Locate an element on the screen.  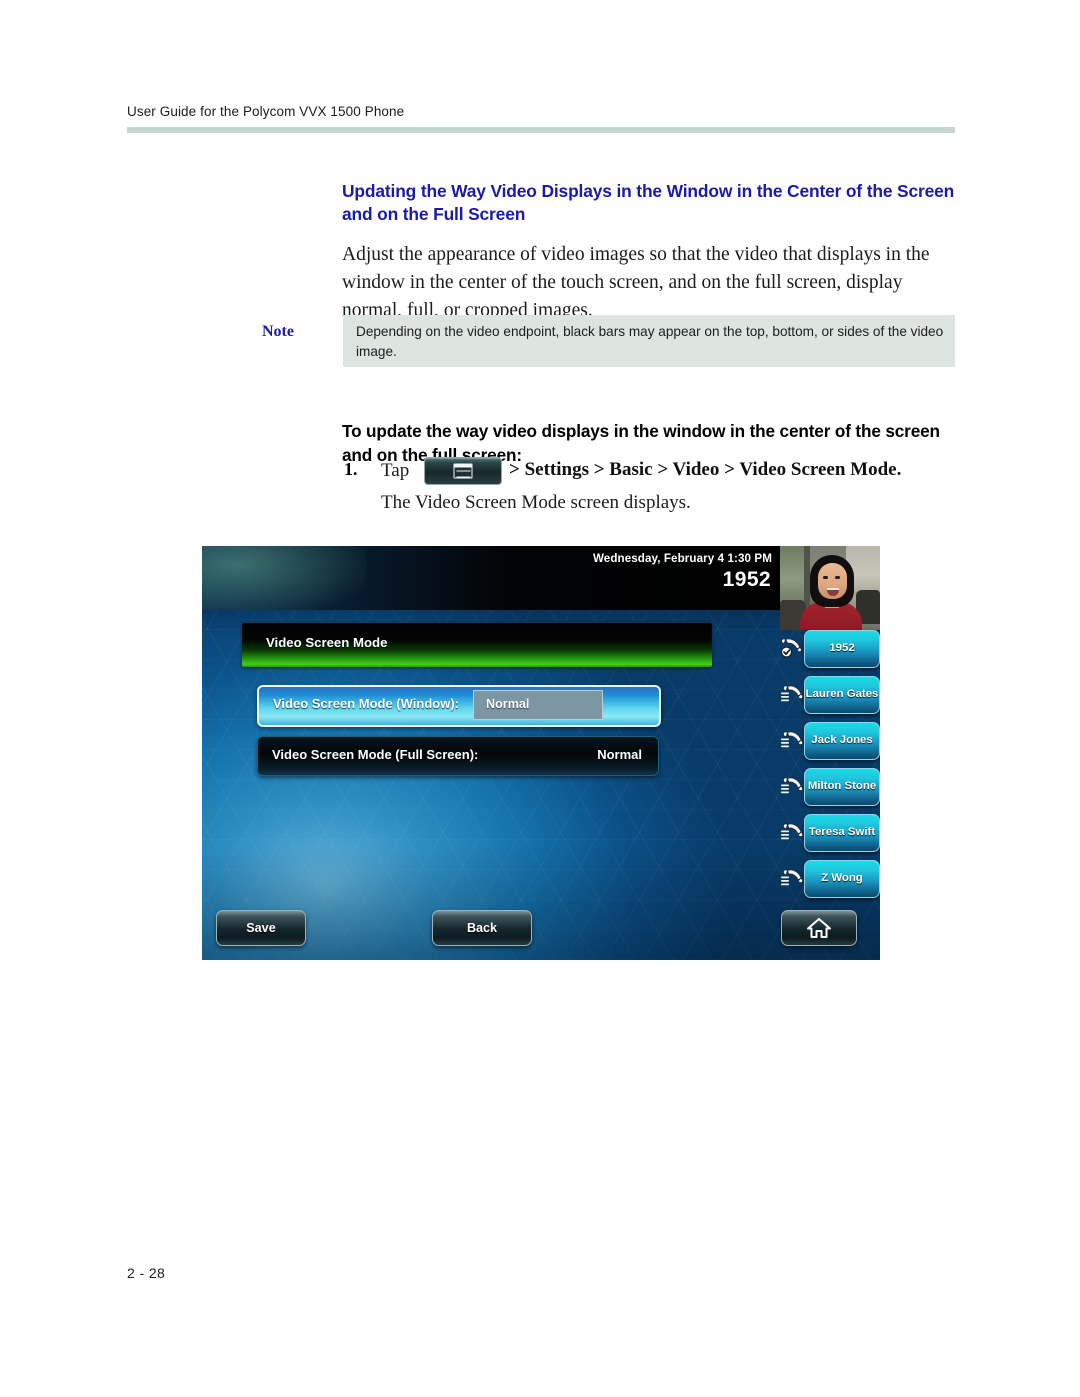
line-key-label: Teresa Swift is located at coordinates (842, 832).